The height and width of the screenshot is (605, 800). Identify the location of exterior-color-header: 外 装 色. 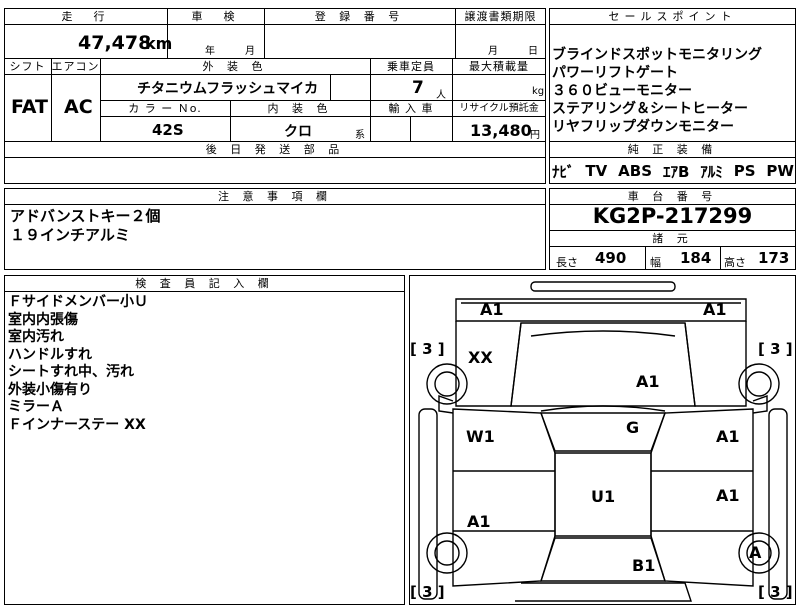
(235, 66).